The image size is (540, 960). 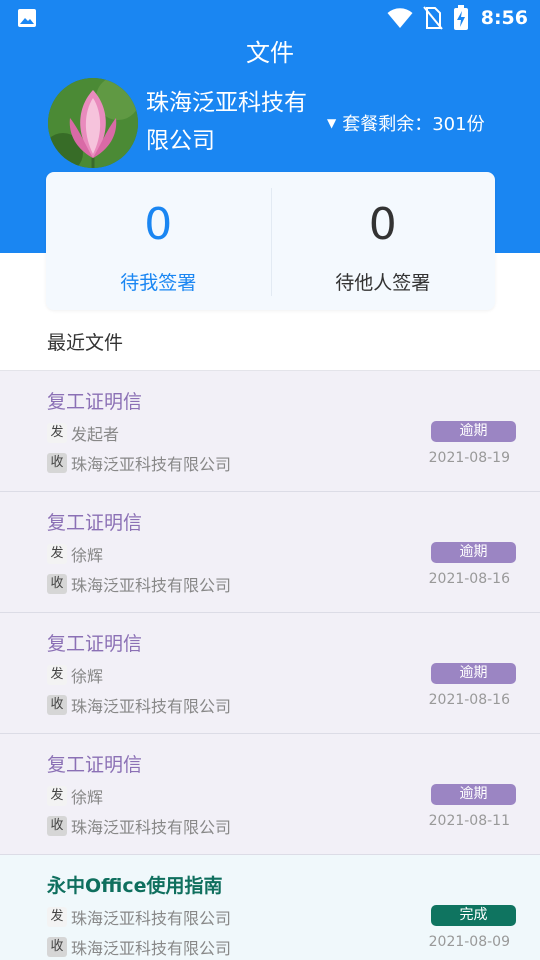 I want to click on no-sim-icon, so click(x=432, y=18).